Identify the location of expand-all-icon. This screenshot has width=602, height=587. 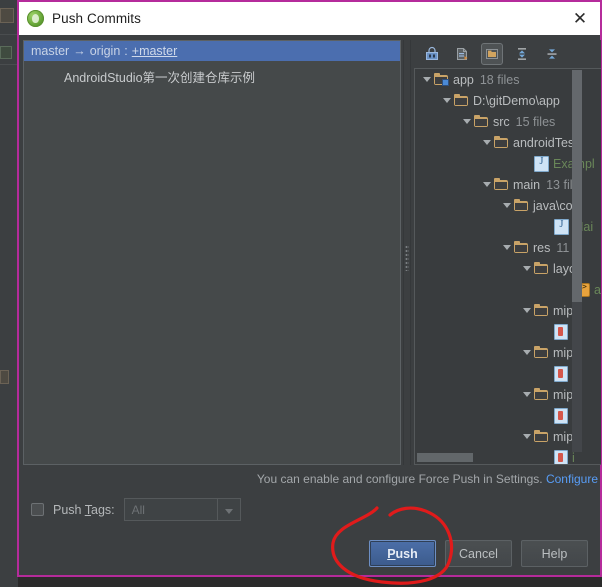
(522, 54).